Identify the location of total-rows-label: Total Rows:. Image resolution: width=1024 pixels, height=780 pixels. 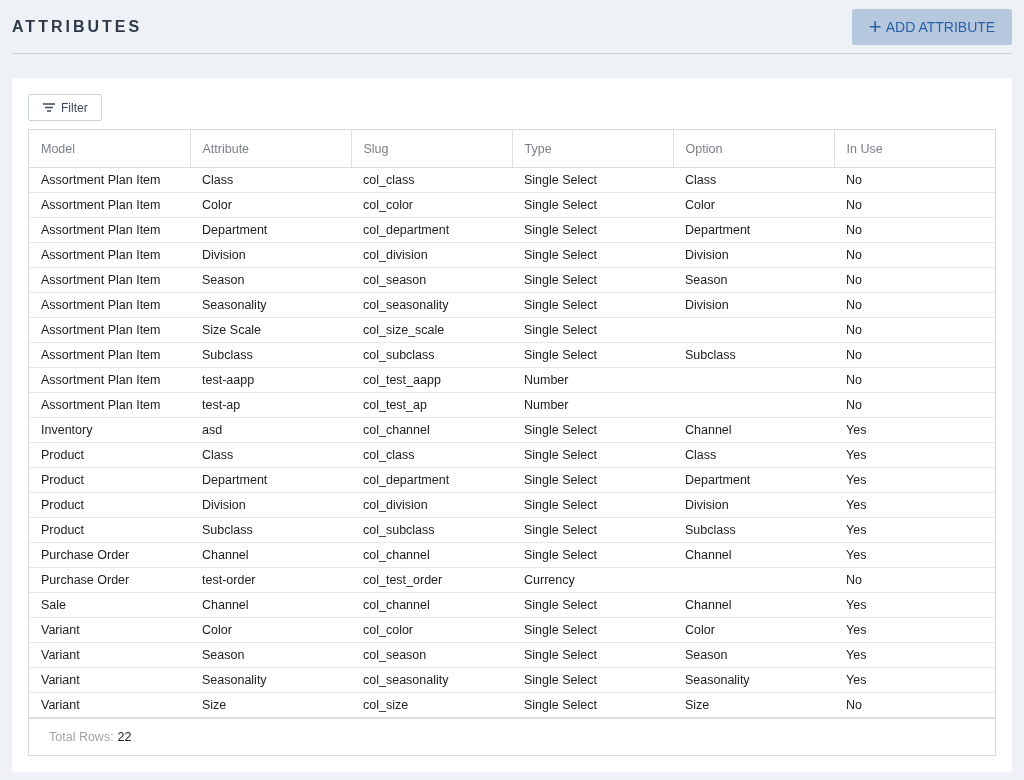
(81, 737).